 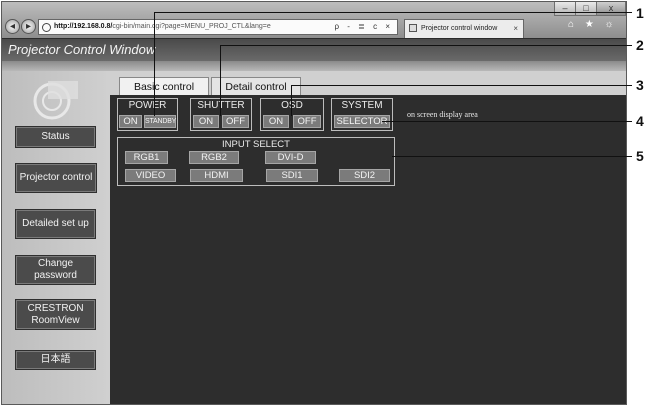 What do you see at coordinates (512, 156) in the screenshot?
I see `callout-5-line` at bounding box center [512, 156].